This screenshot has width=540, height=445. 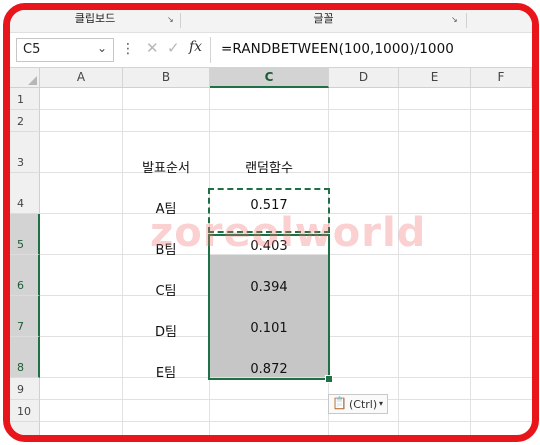 What do you see at coordinates (166, 166) in the screenshot?
I see `cell-b3: 발표순서` at bounding box center [166, 166].